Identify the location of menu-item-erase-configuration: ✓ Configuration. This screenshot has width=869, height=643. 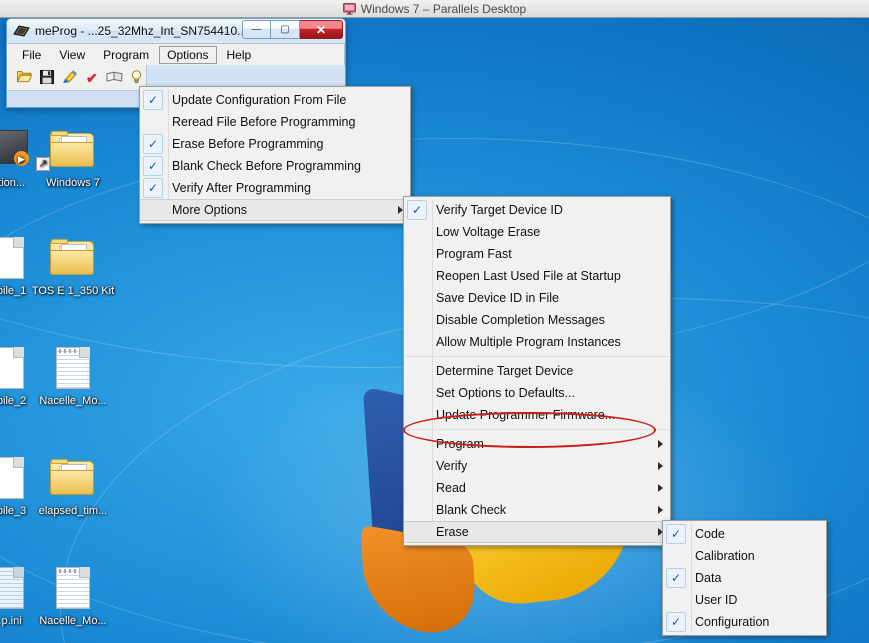
(744, 622).